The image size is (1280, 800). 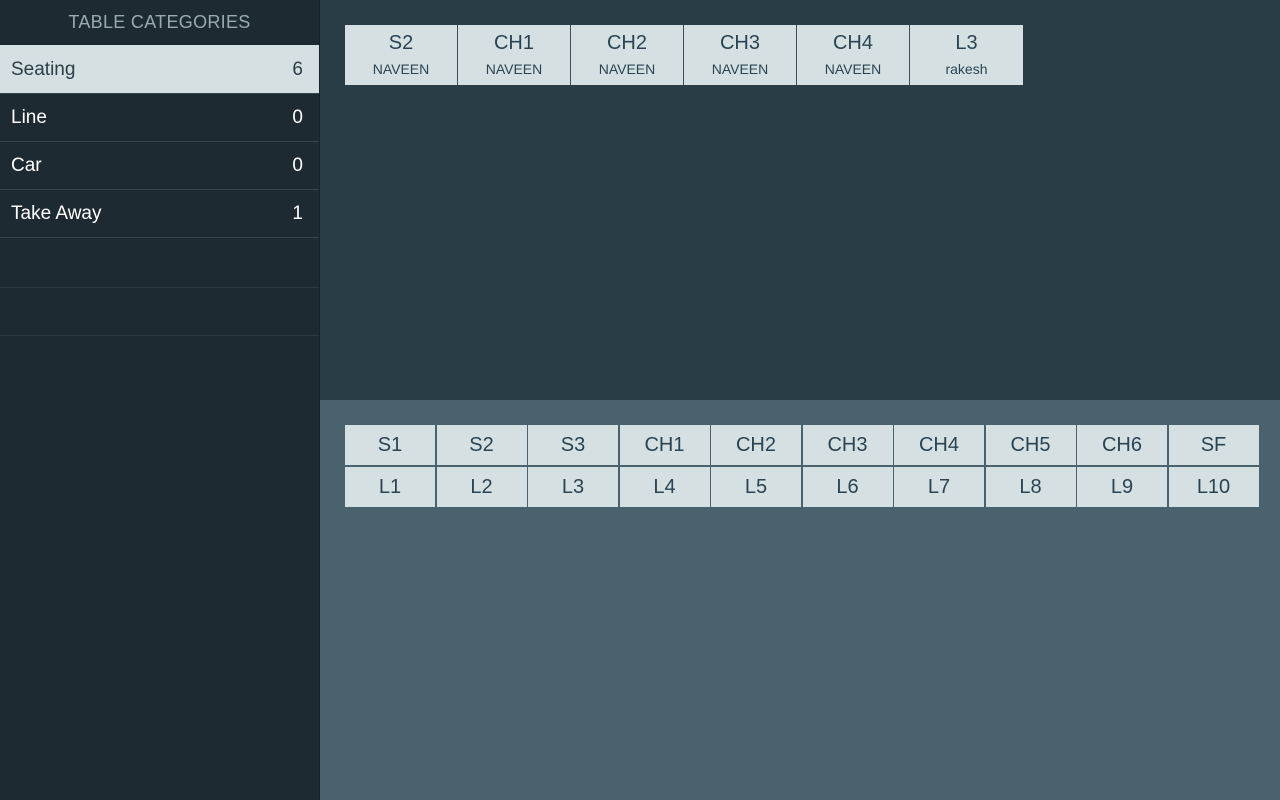 I want to click on table-tile-l8: L8, so click(x=1030, y=487).